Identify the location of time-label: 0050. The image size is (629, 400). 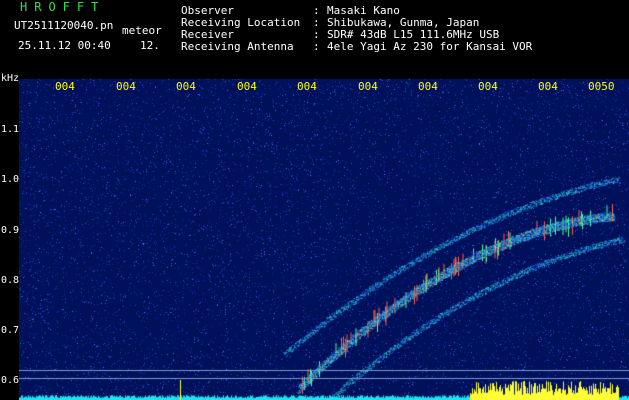
(601, 86).